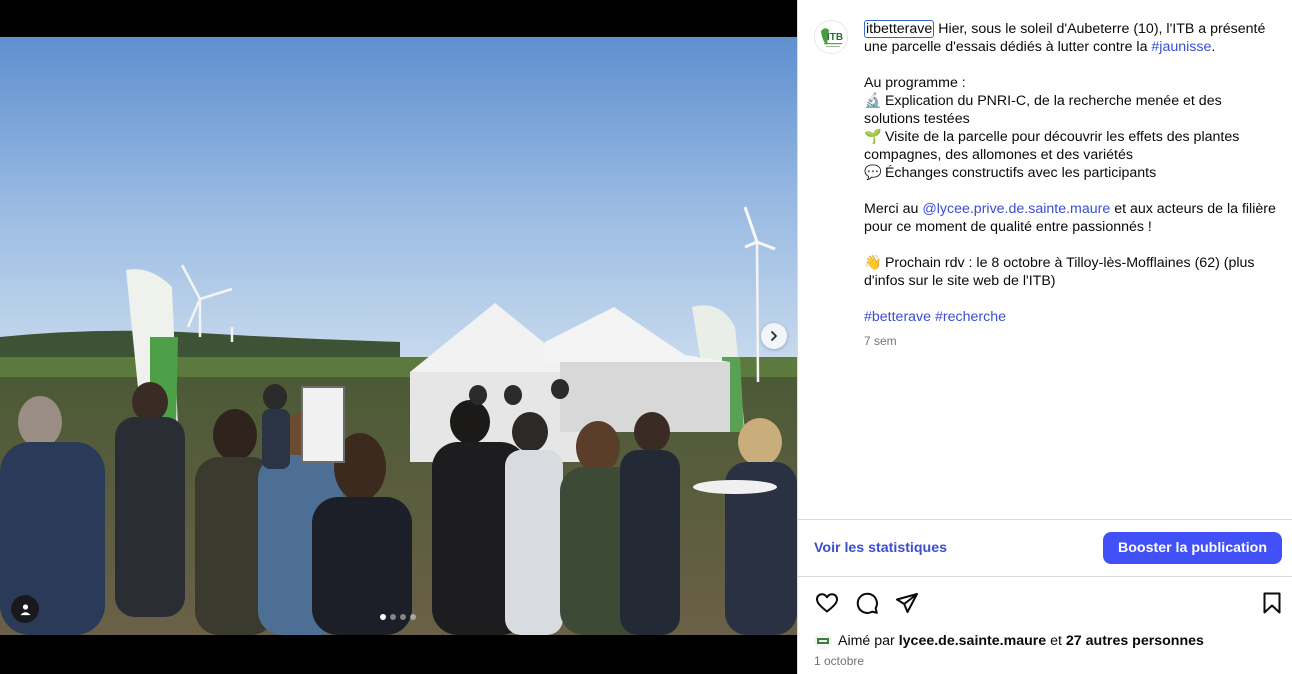  What do you see at coordinates (398, 617) in the screenshot?
I see `carousel-indicators` at bounding box center [398, 617].